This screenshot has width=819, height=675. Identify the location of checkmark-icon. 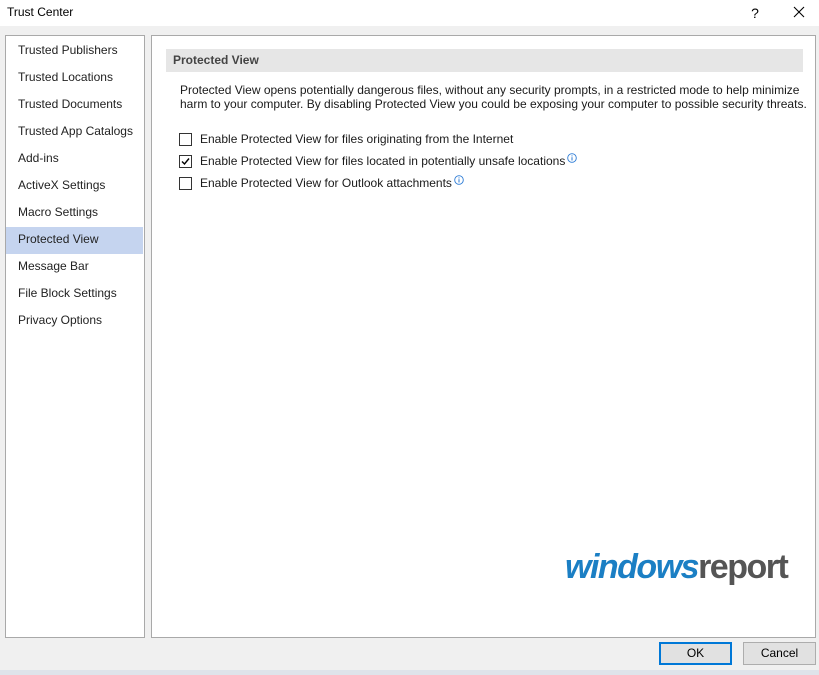
(185, 161).